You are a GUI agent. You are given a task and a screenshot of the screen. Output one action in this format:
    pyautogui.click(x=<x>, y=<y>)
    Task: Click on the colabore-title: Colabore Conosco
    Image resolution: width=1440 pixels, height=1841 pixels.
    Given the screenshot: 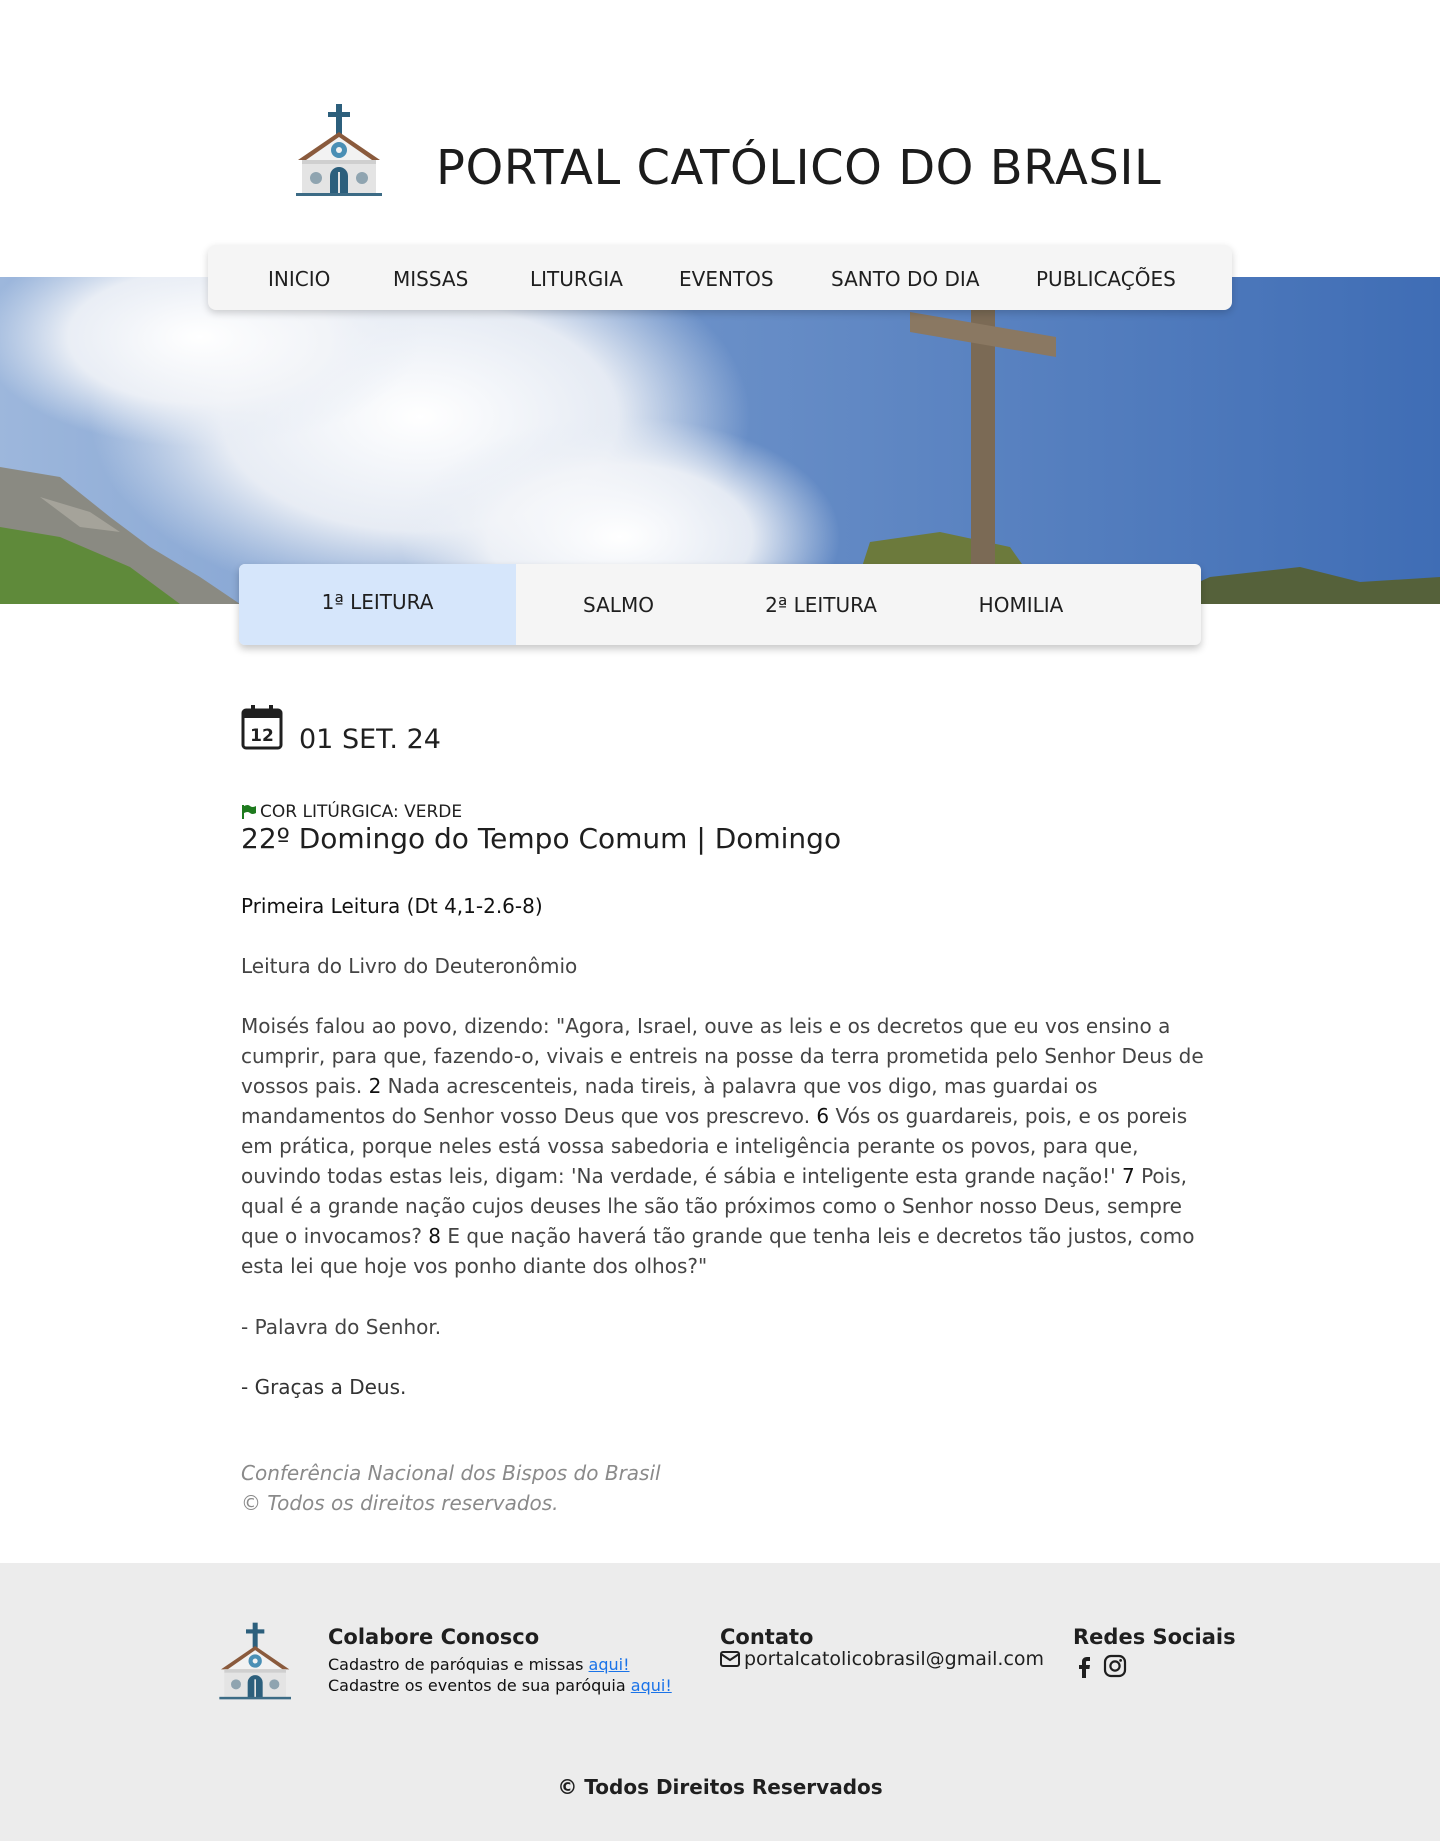 What is the action you would take?
    pyautogui.click(x=434, y=1637)
    